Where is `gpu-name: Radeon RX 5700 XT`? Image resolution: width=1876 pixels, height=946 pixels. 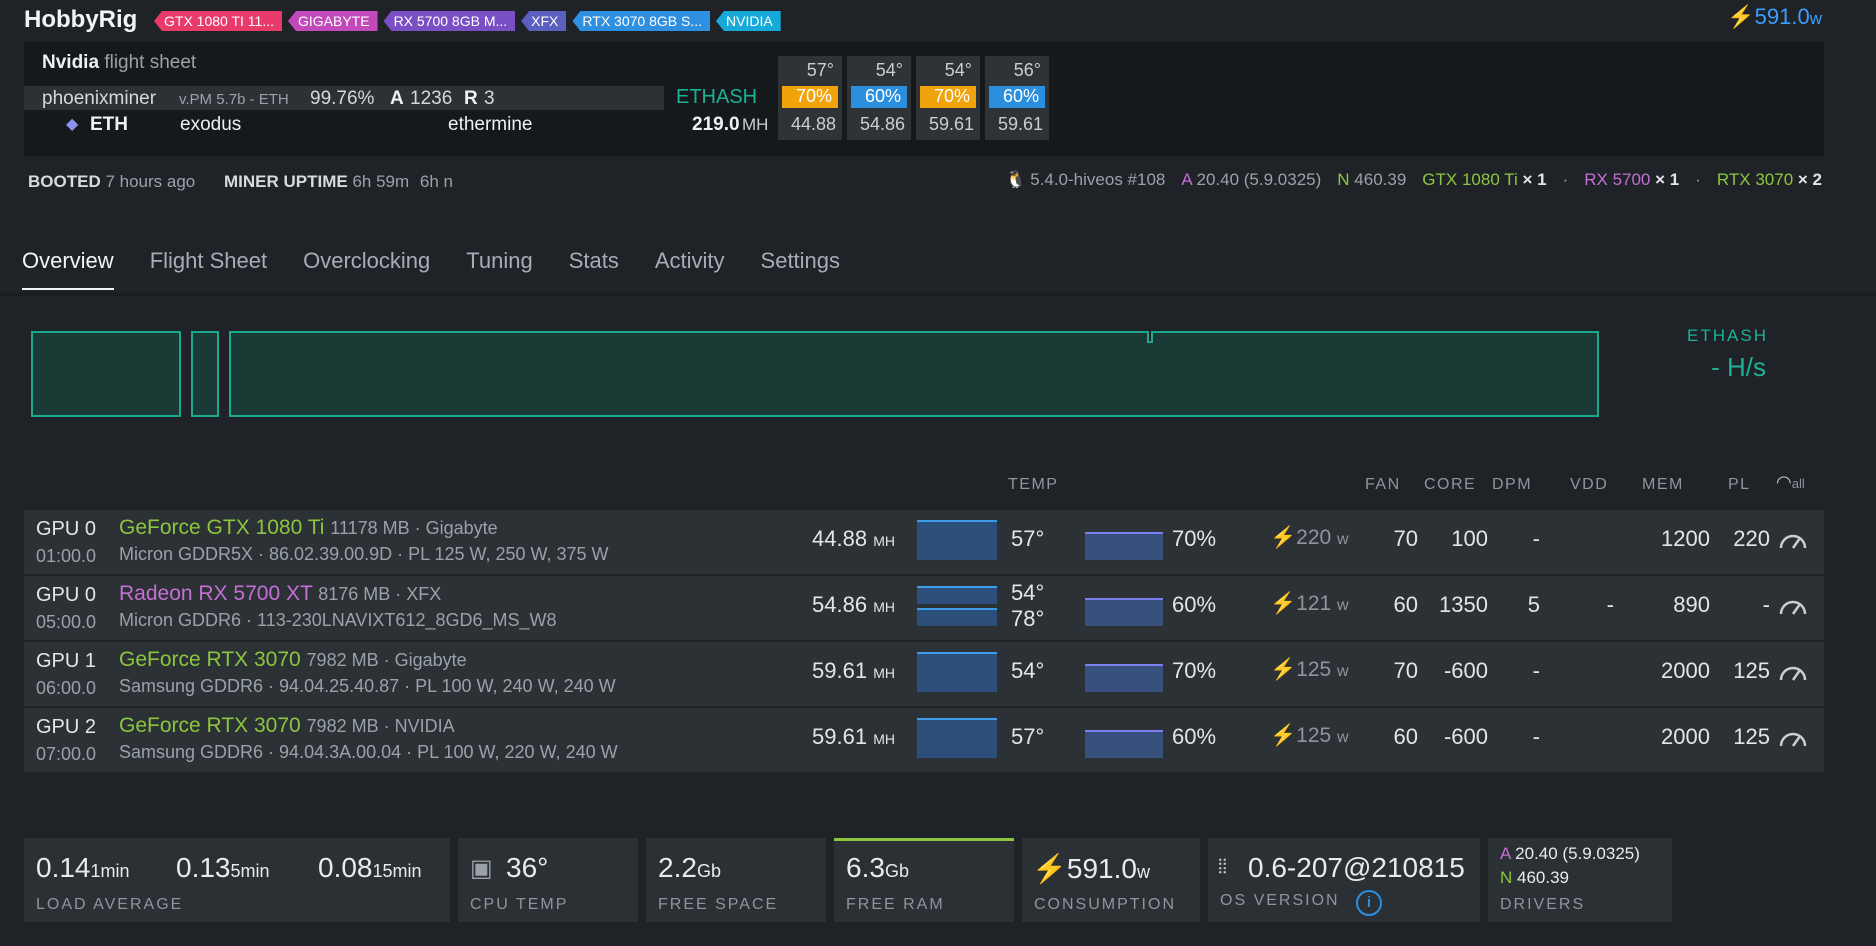
gpu-name: Radeon RX 5700 XT is located at coordinates (216, 593).